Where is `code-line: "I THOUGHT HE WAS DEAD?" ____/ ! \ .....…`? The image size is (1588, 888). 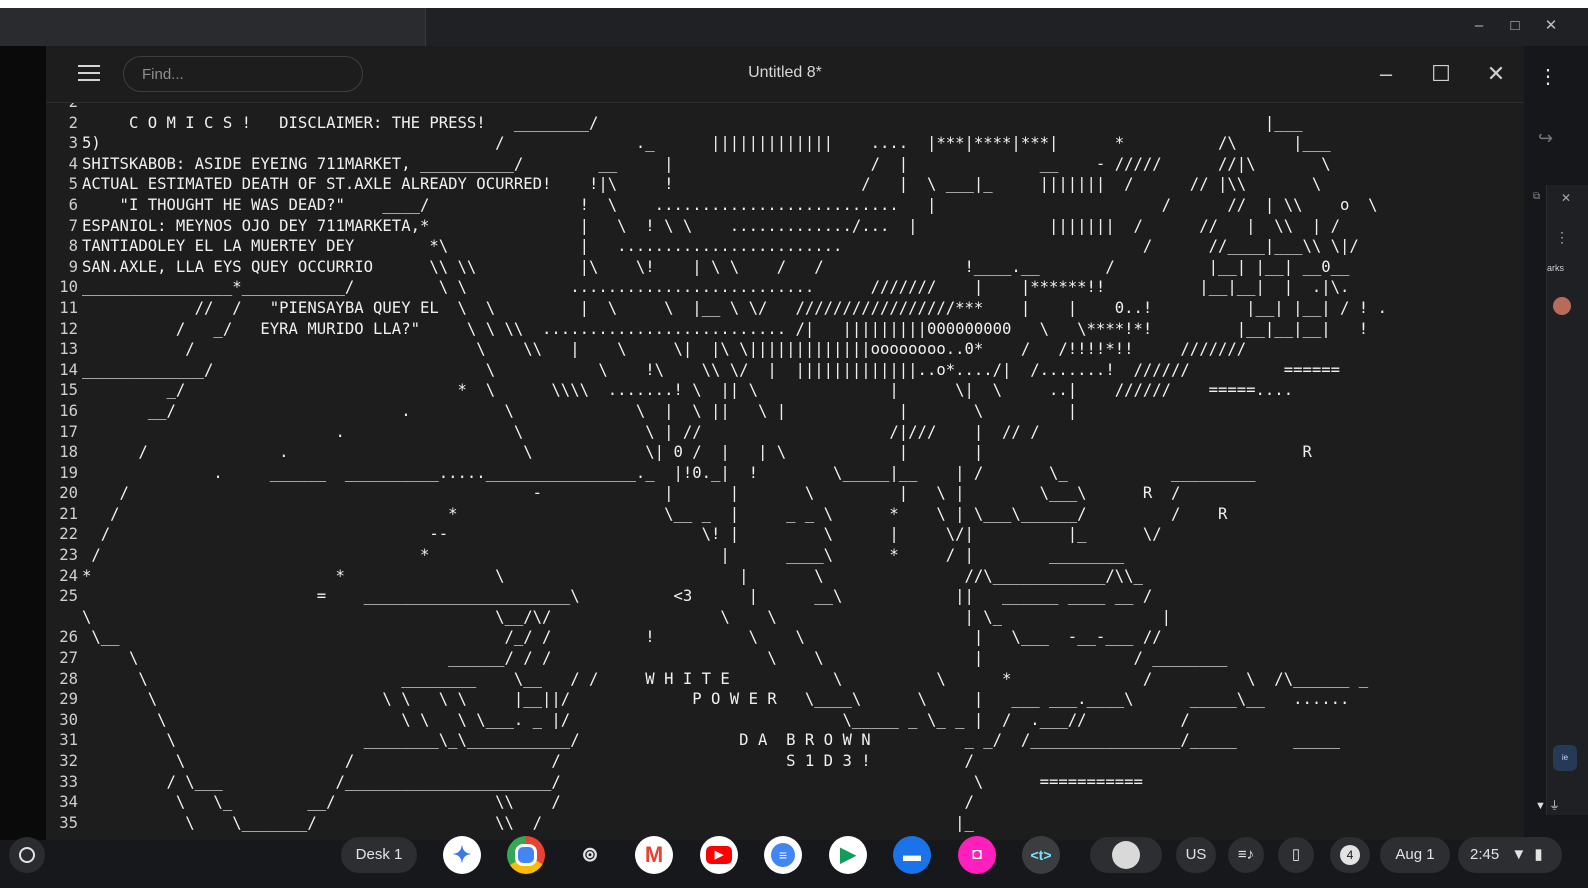 code-line: "I THOUGHT HE WAS DEAD?" ____/ ! \ .....… is located at coordinates (802, 205).